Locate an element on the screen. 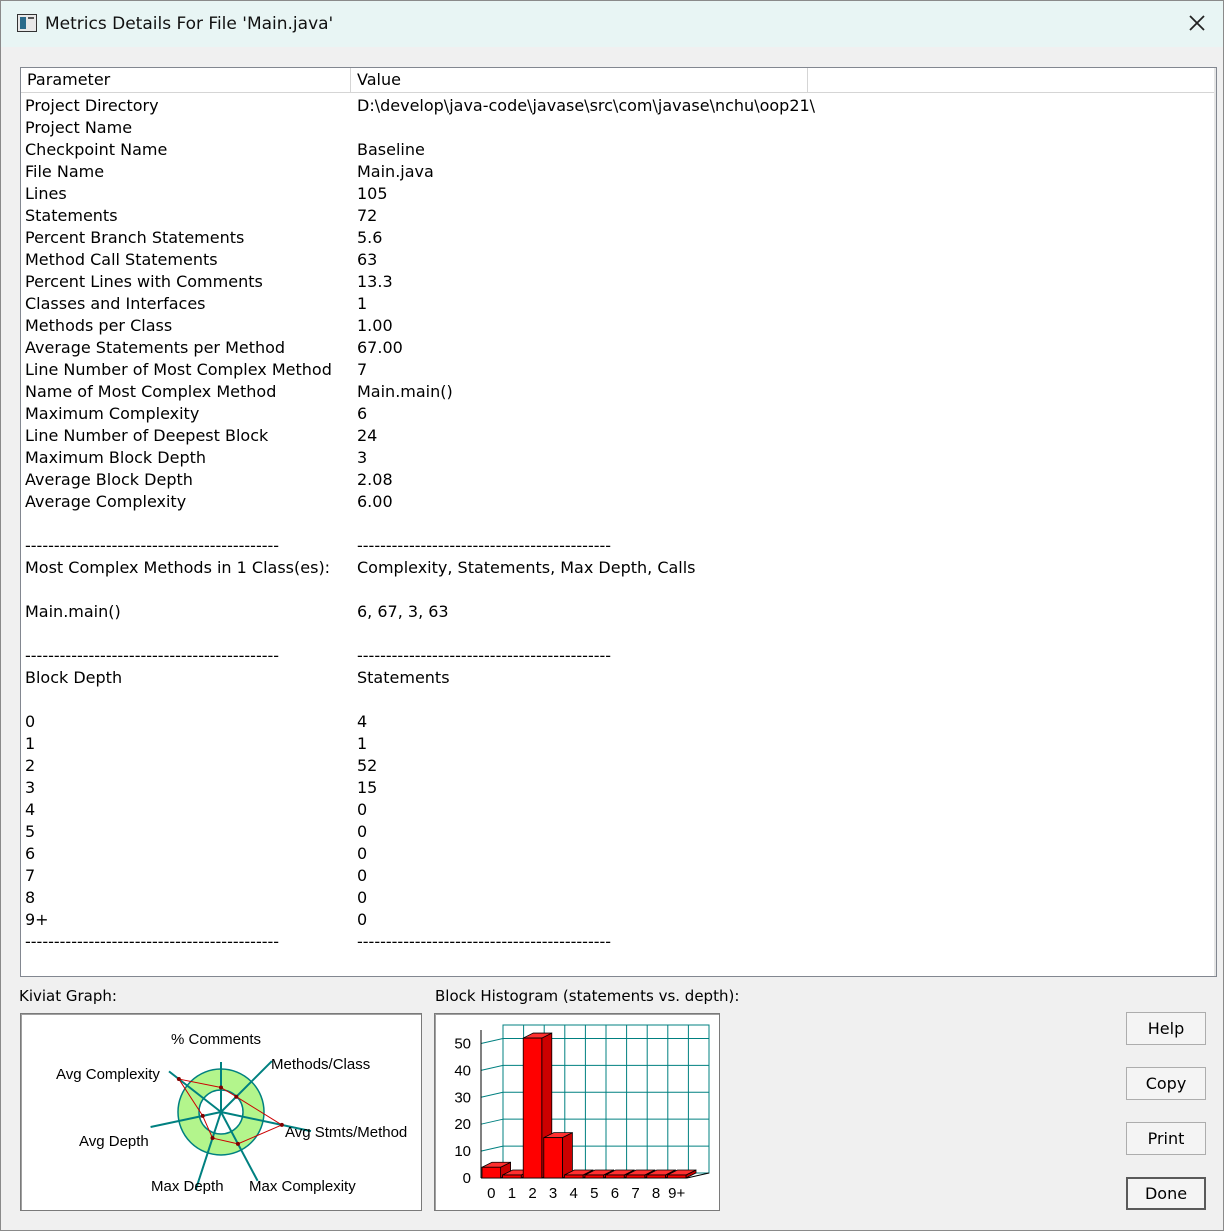 The width and height of the screenshot is (1224, 1231). table-row: Statements 72 is located at coordinates (616, 216).